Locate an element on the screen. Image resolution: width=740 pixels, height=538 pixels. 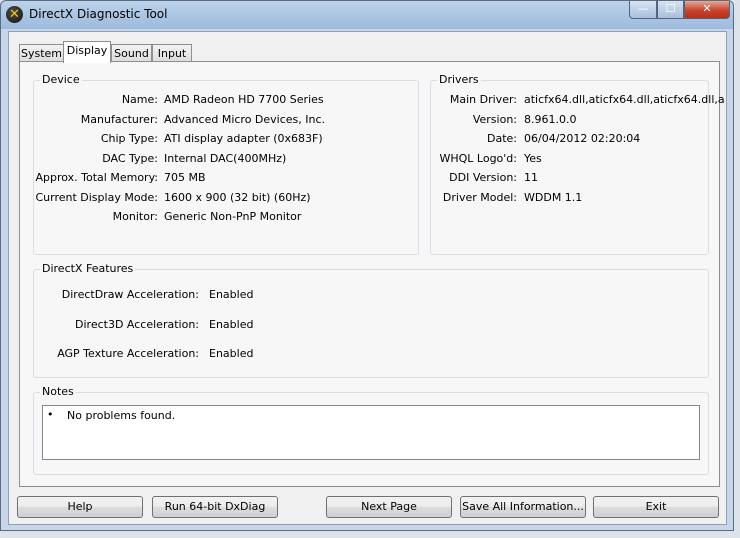
note-item: No problems found. is located at coordinates (121, 415).